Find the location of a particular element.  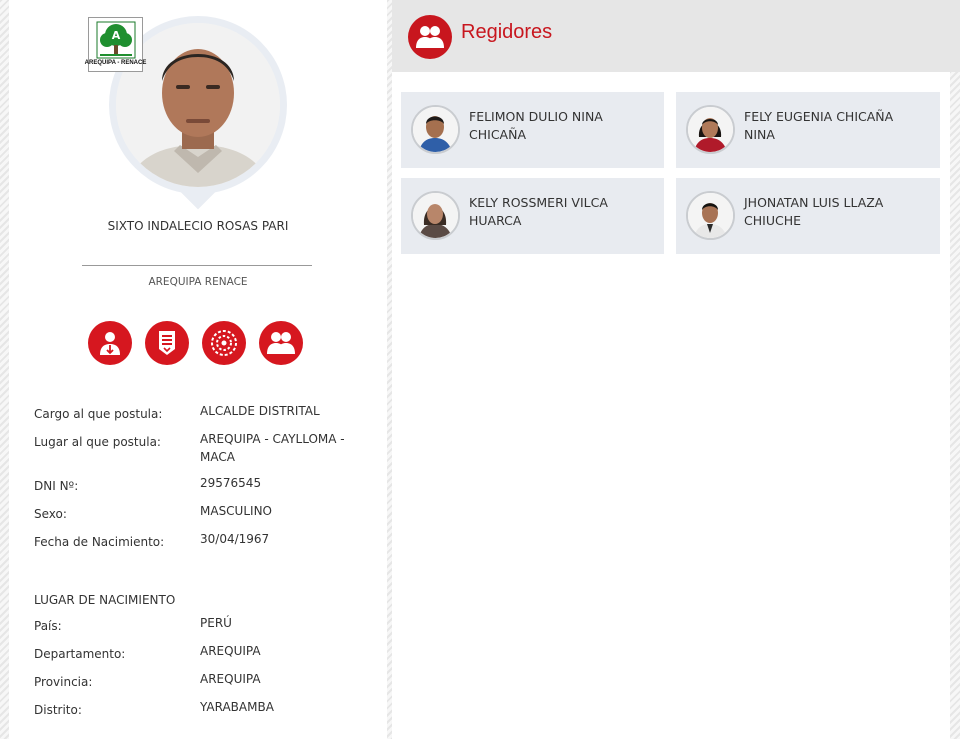

party-logo: A AREQUIPA - RENACE is located at coordinates (115, 44).